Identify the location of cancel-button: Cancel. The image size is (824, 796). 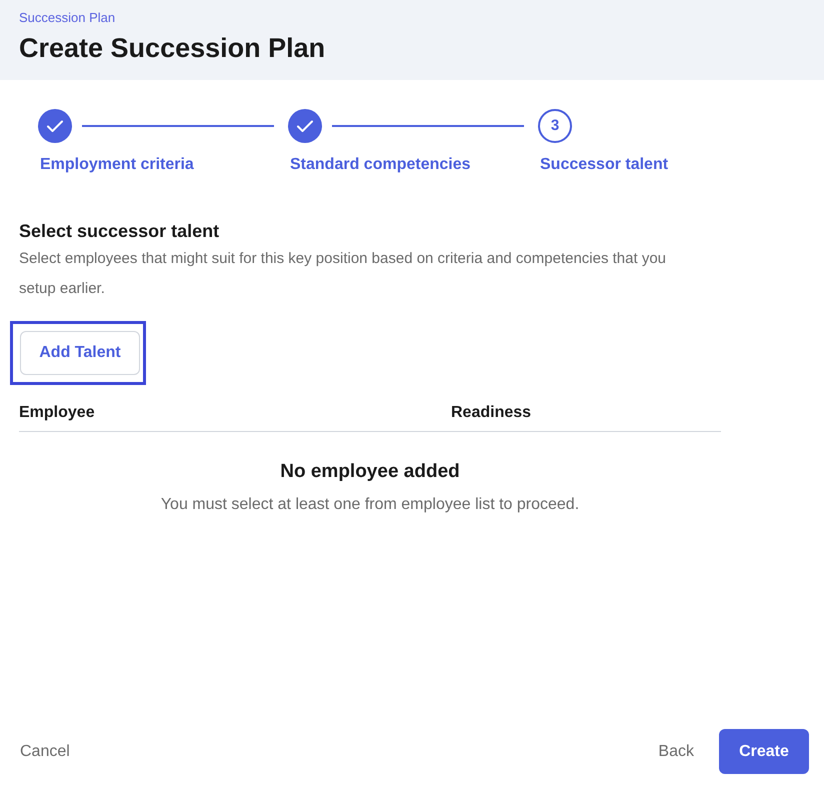
(45, 751).